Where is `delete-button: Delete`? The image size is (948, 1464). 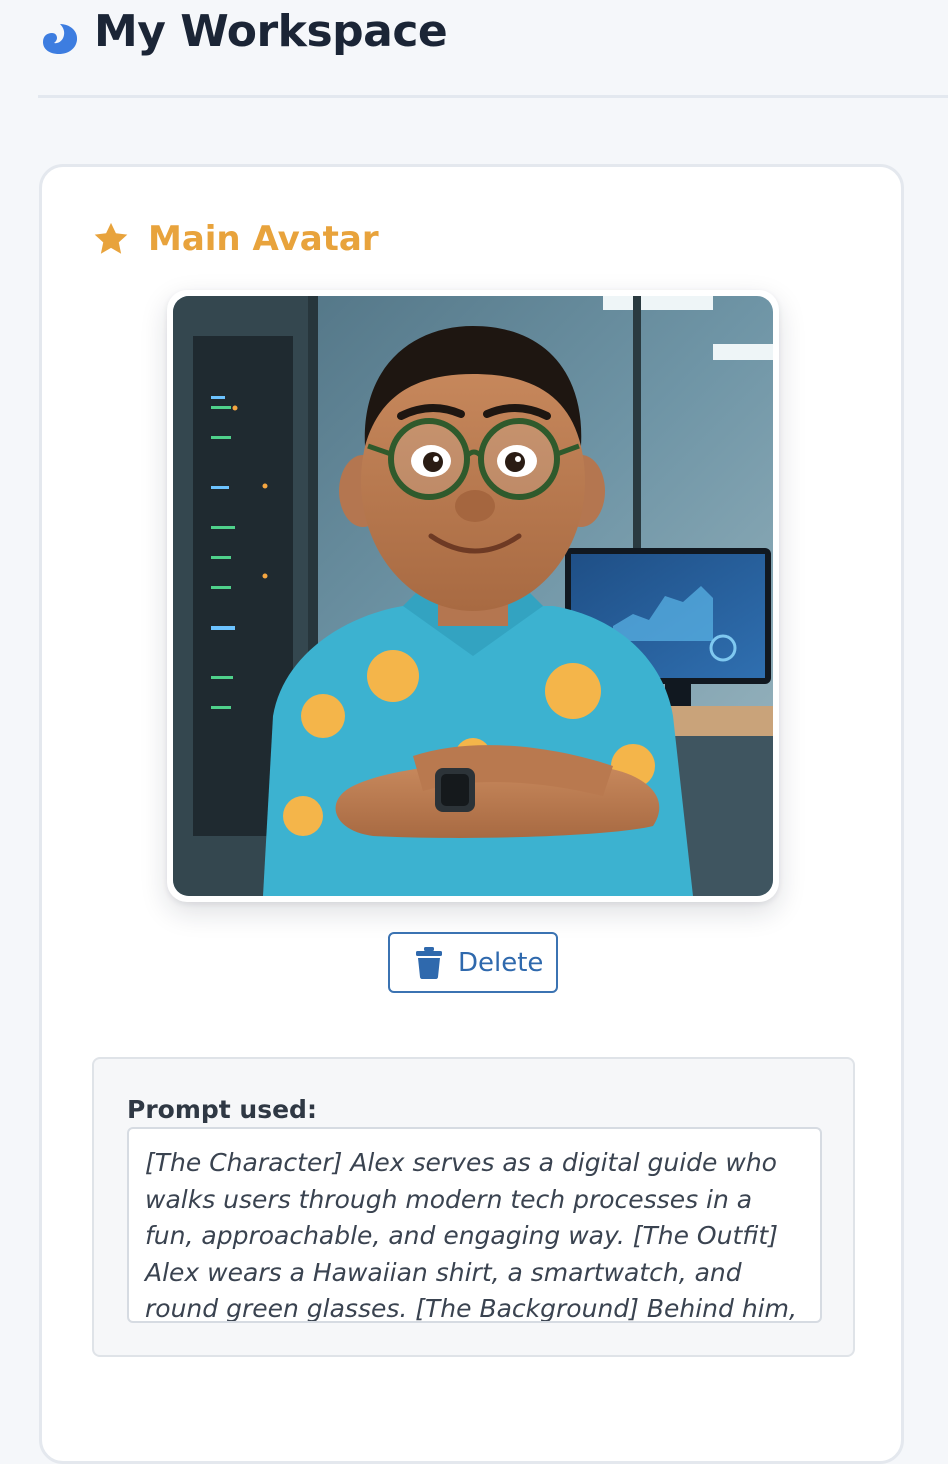 delete-button: Delete is located at coordinates (473, 962).